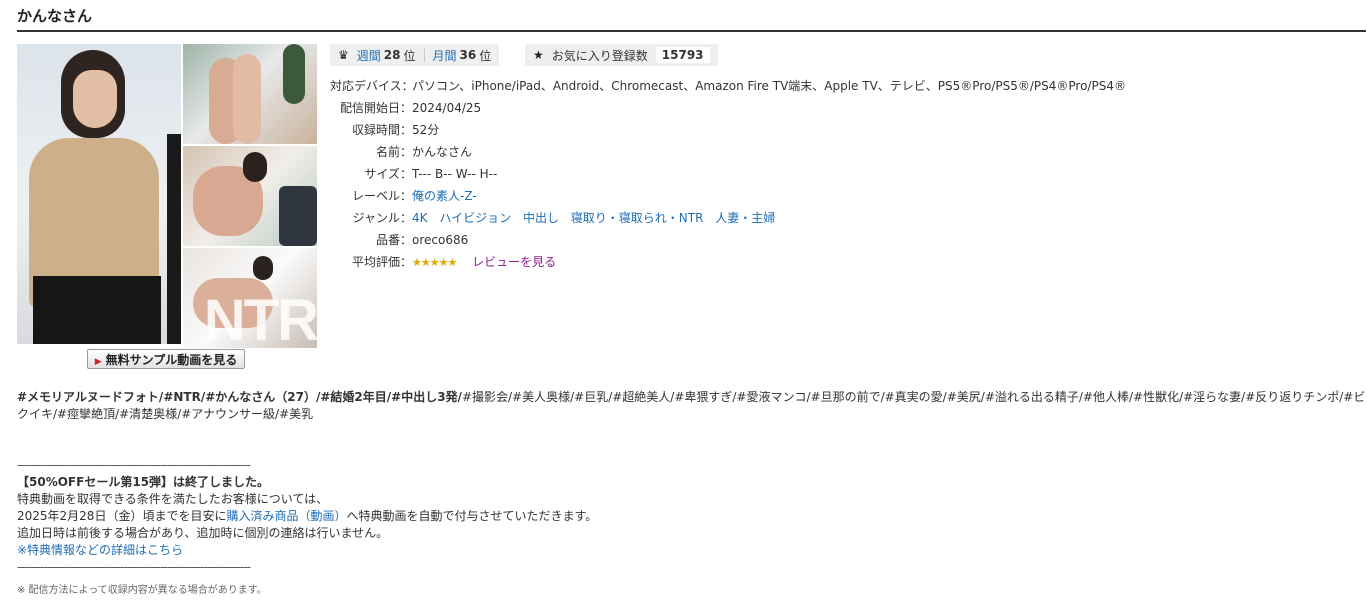 This screenshot has height=610, width=1367. I want to click on genre-link: ハイビジョン, so click(475, 218).